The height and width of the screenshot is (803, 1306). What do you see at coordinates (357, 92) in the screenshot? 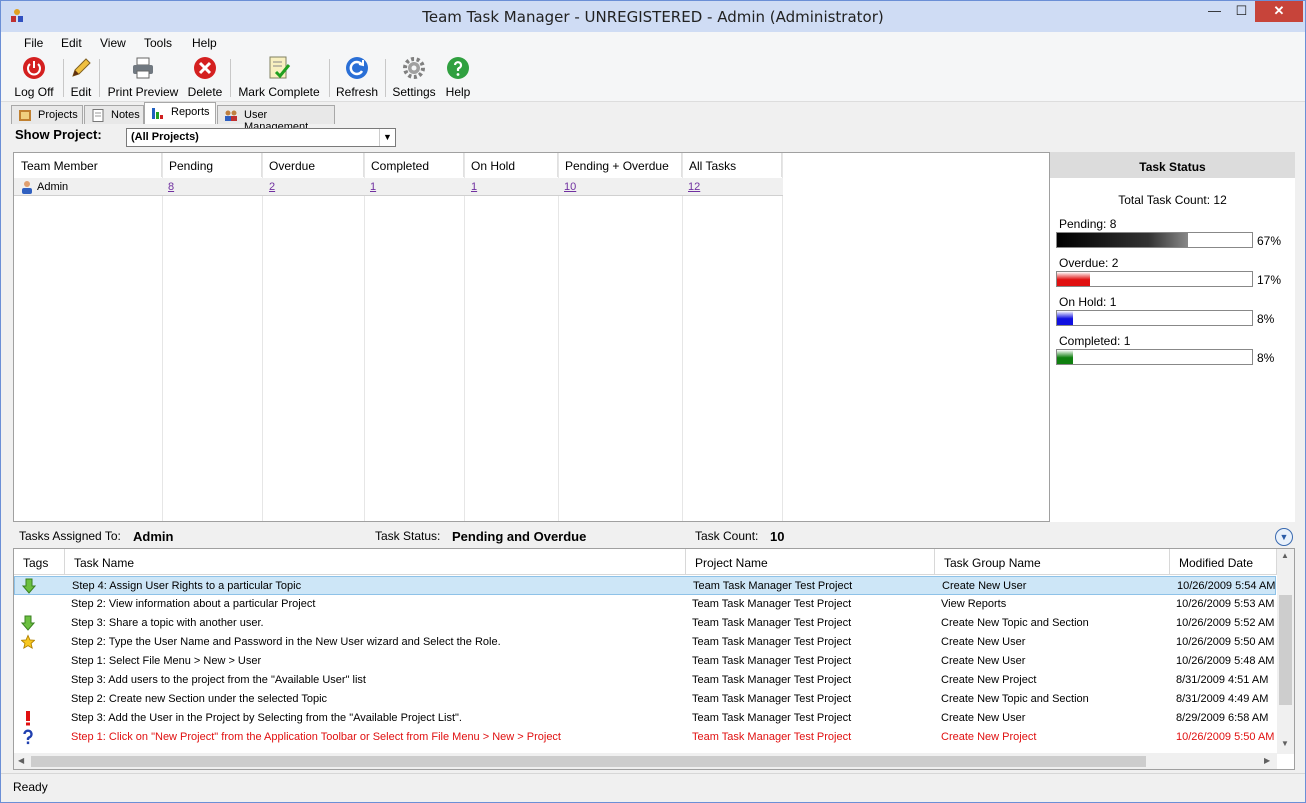
I see `refresh-label: Refresh` at bounding box center [357, 92].